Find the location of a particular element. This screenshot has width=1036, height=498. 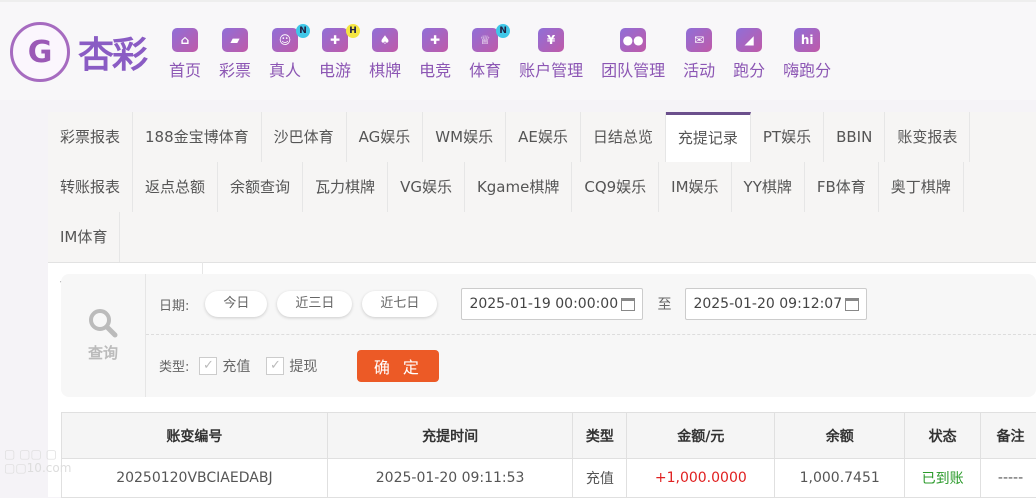

logo: G 杏彩 is located at coordinates (78, 52).